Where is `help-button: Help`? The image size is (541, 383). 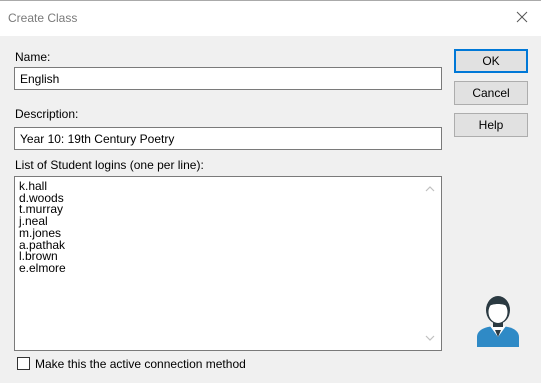 help-button: Help is located at coordinates (491, 125).